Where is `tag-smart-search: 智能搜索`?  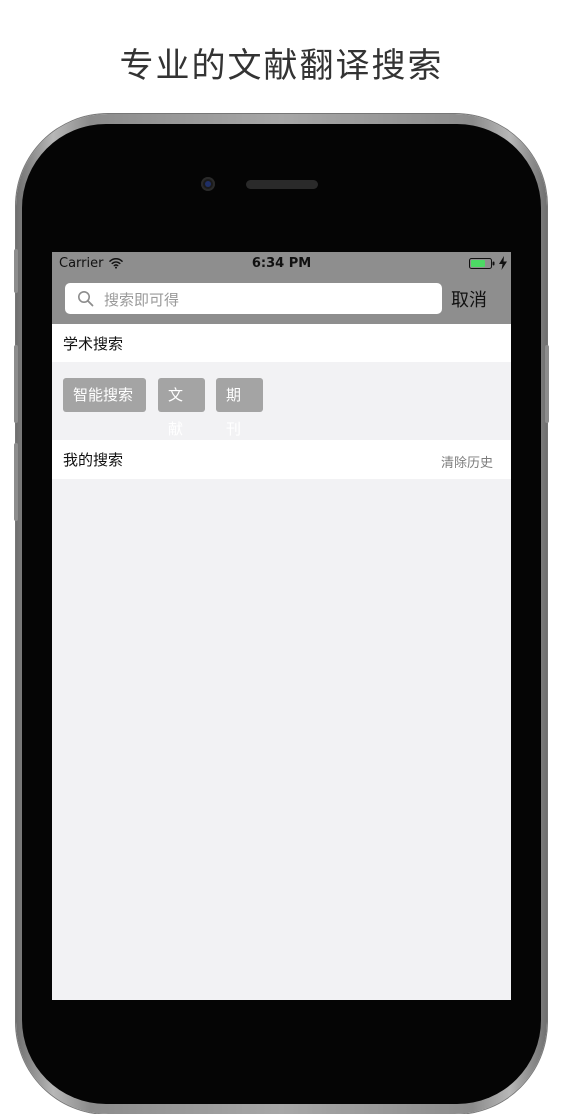 tag-smart-search: 智能搜索 is located at coordinates (104, 395).